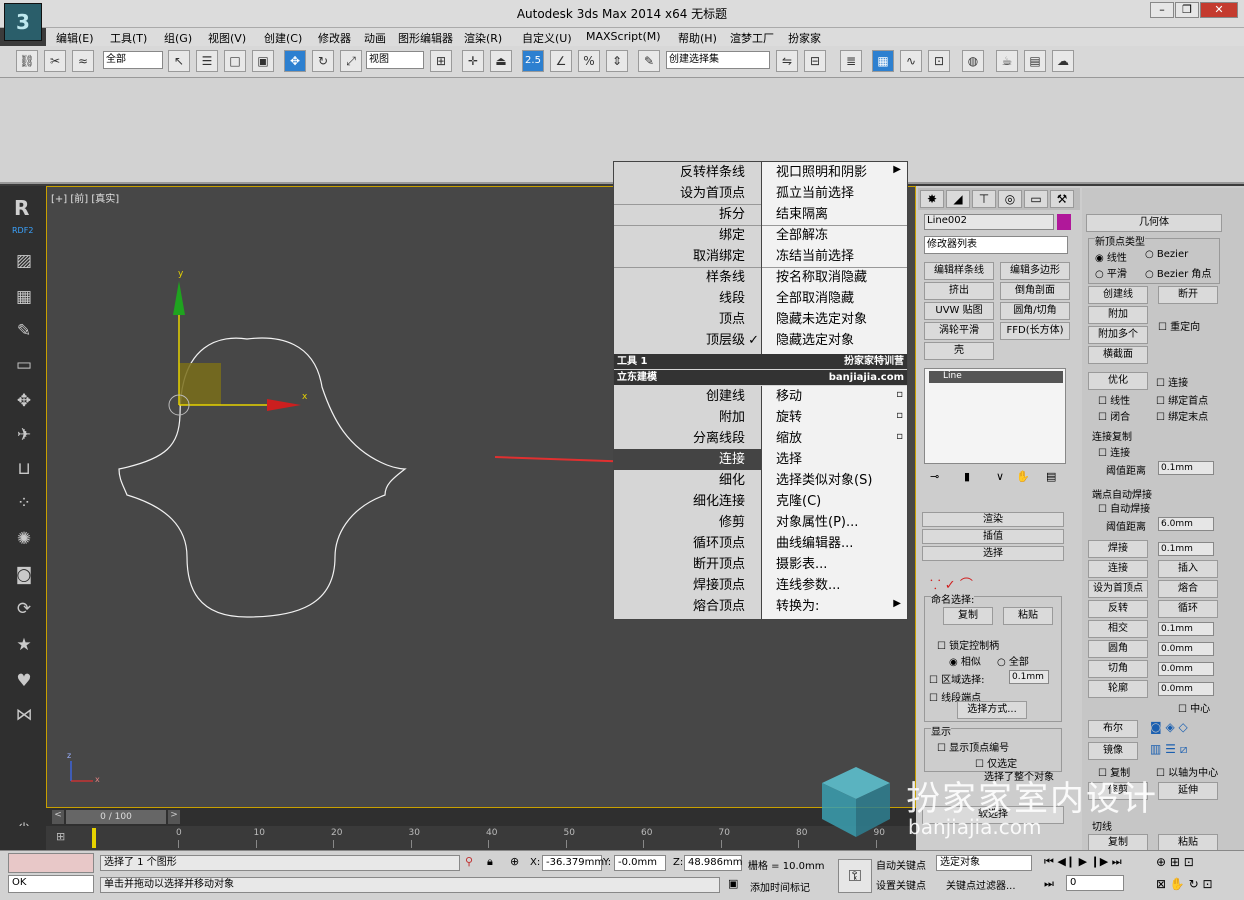  I want to click on attach-multiple-button: 附加多个, so click(1118, 335).